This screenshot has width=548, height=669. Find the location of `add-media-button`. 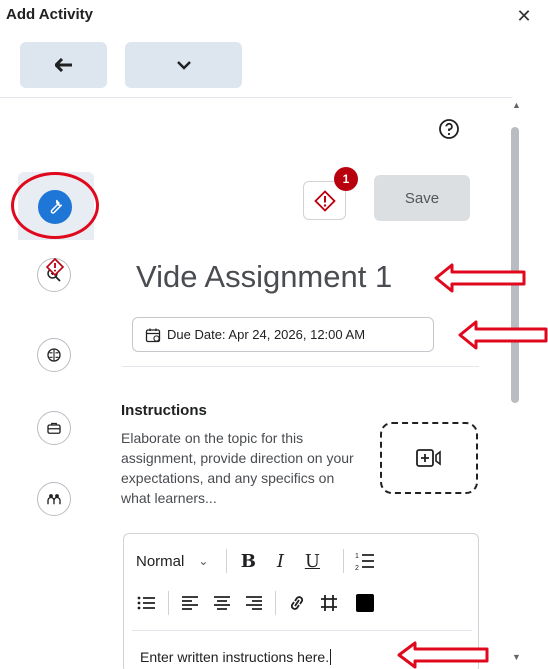

add-media-button is located at coordinates (429, 458).